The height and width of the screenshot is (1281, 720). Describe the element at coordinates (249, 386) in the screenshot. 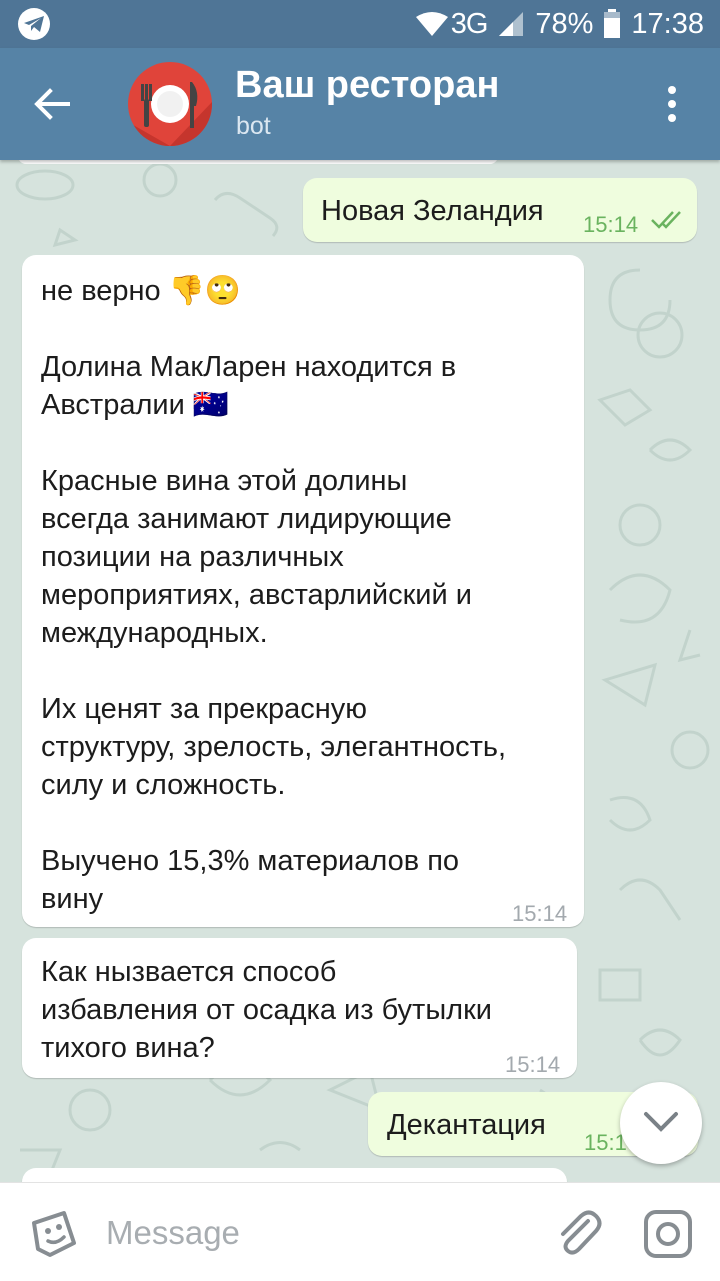

I see `message-paragraph: Долина МакЛарен находится в Австралии 🇦🇺` at that location.